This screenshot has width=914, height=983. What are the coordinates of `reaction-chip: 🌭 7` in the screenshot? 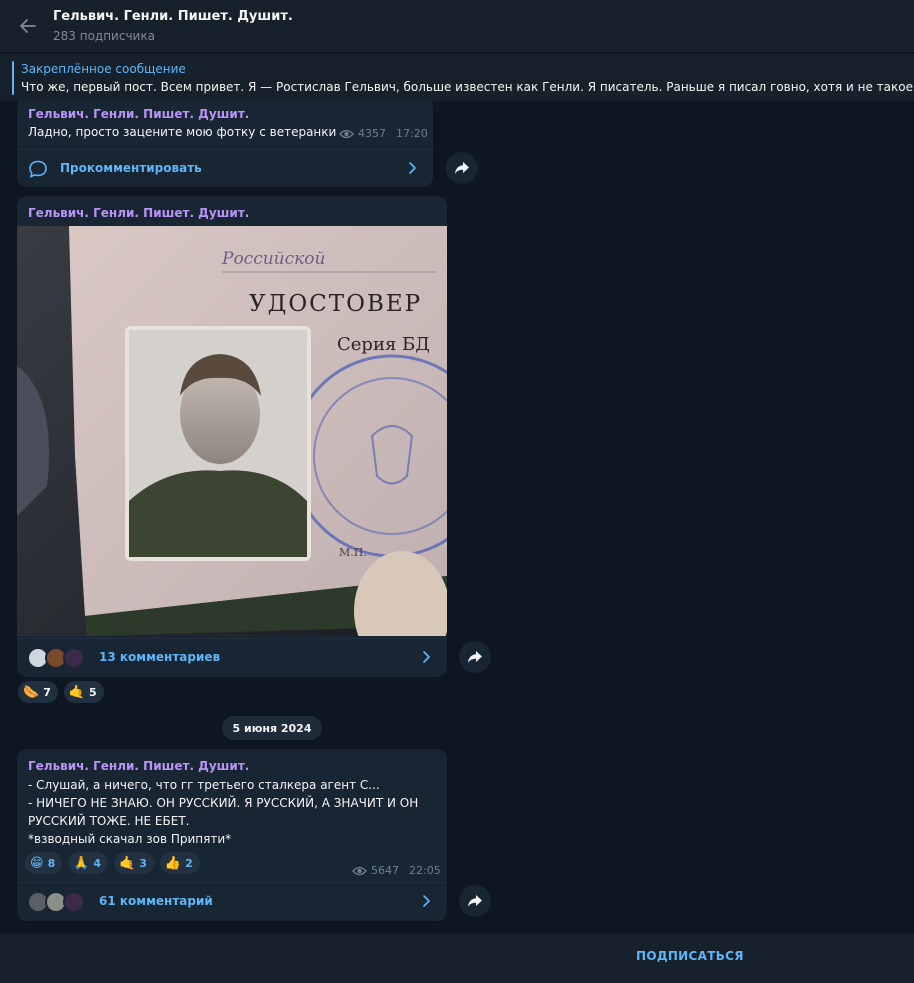 It's located at (38, 692).